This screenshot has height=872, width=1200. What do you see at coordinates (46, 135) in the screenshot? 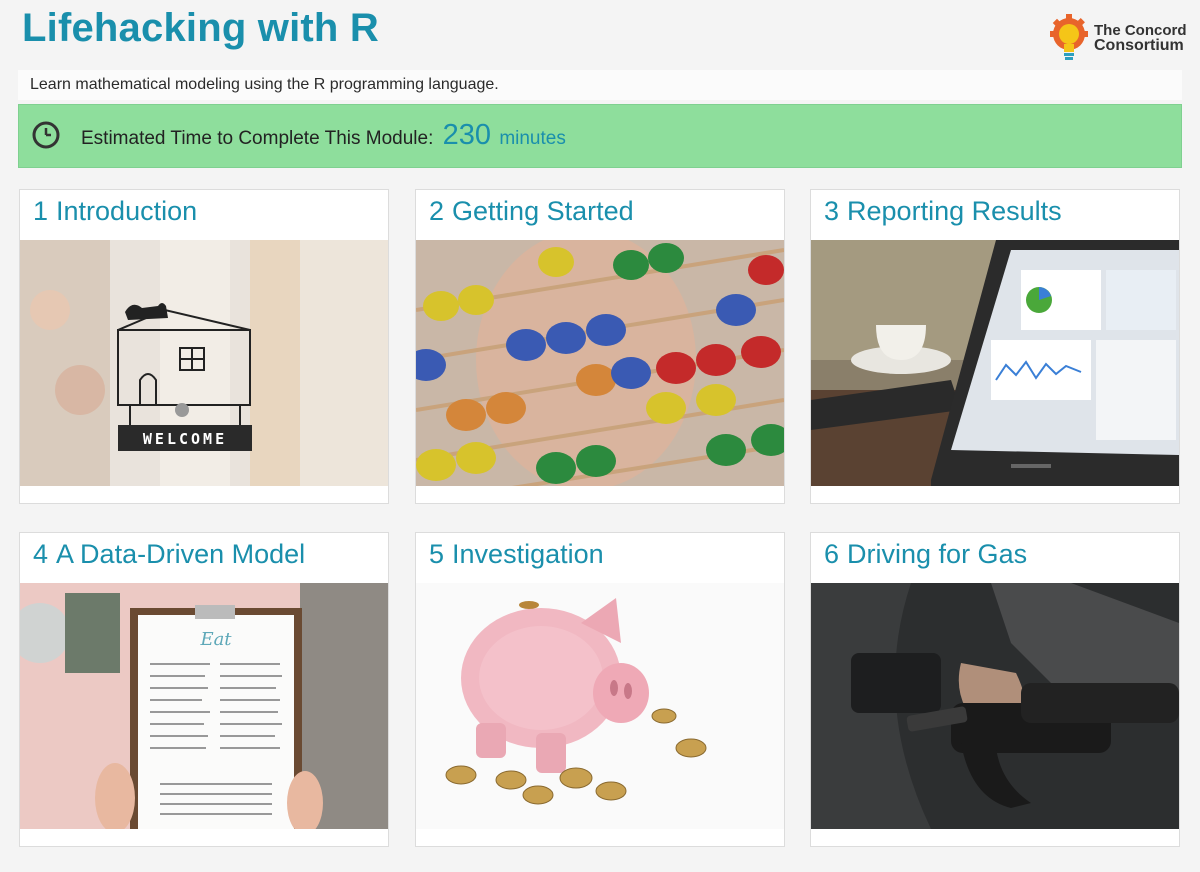
I see `clock-icon` at bounding box center [46, 135].